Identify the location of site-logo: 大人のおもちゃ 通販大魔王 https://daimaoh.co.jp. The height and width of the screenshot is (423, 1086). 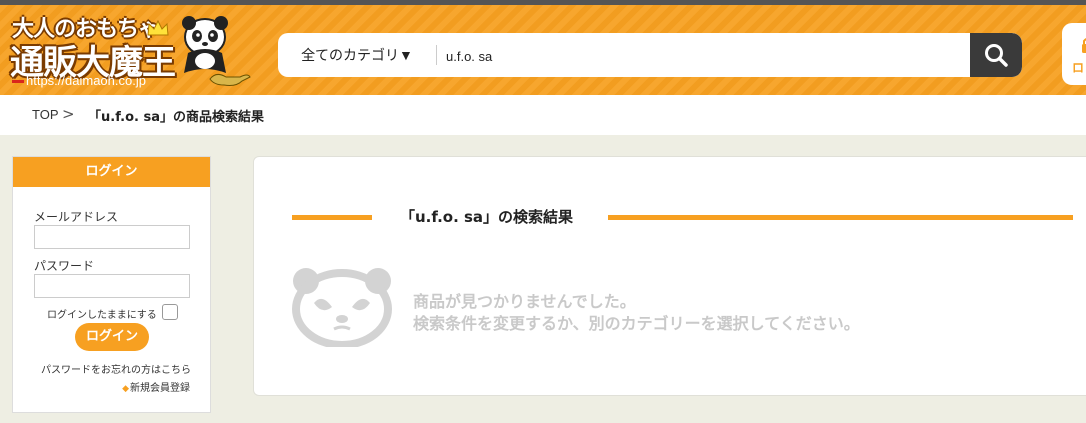
(130, 51).